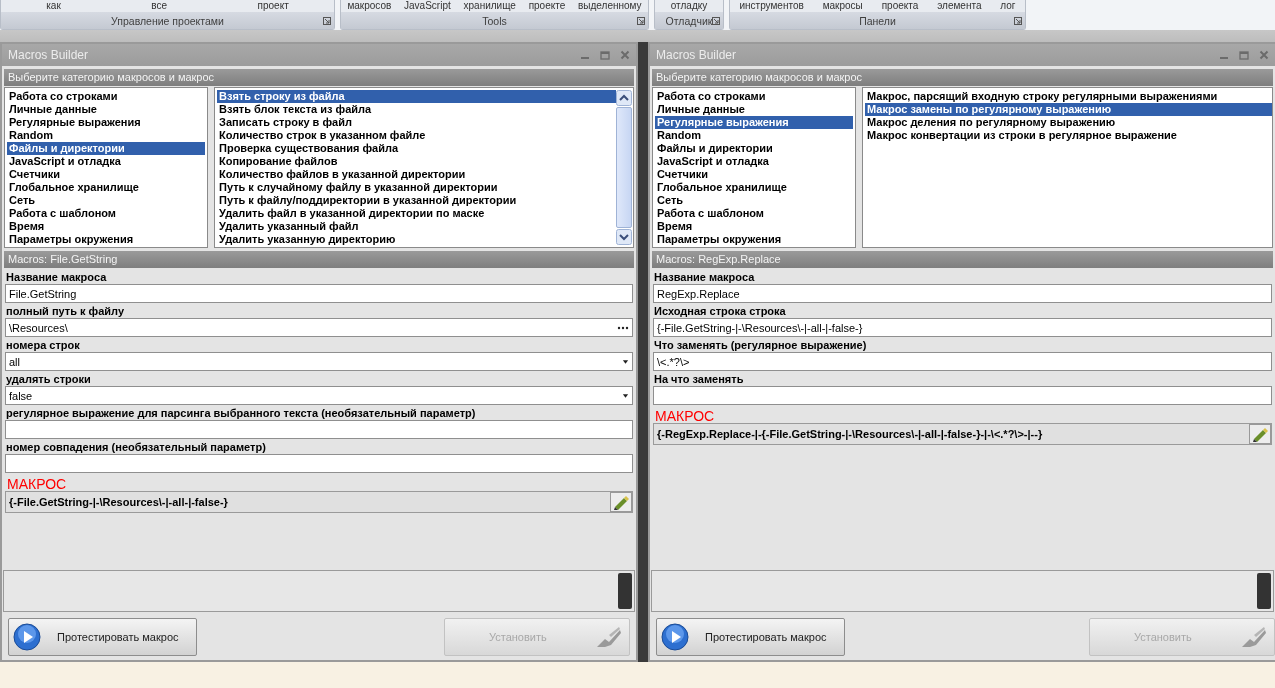  Describe the element at coordinates (427, 6) in the screenshot. I see `ribbon-button: JavaScript` at that location.